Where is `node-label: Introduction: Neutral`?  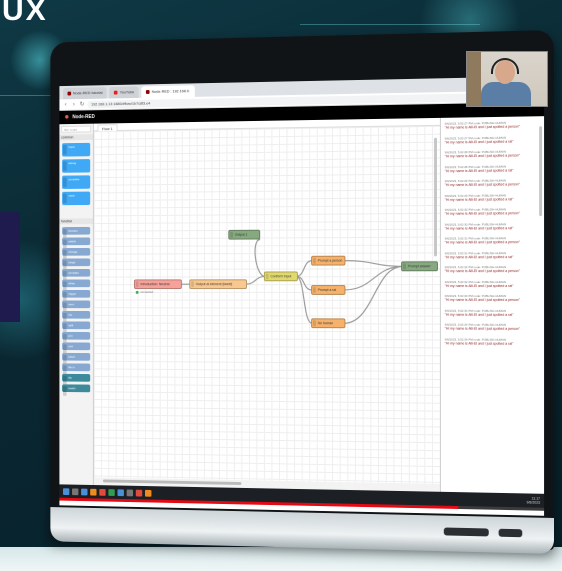 node-label: Introduction: Neutral is located at coordinates (155, 284).